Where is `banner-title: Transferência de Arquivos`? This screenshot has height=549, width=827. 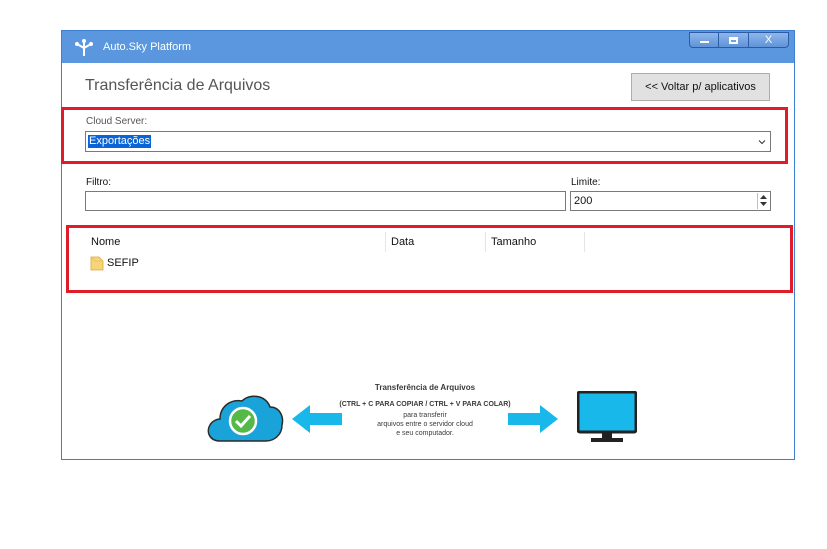 banner-title: Transferência de Arquivos is located at coordinates (425, 387).